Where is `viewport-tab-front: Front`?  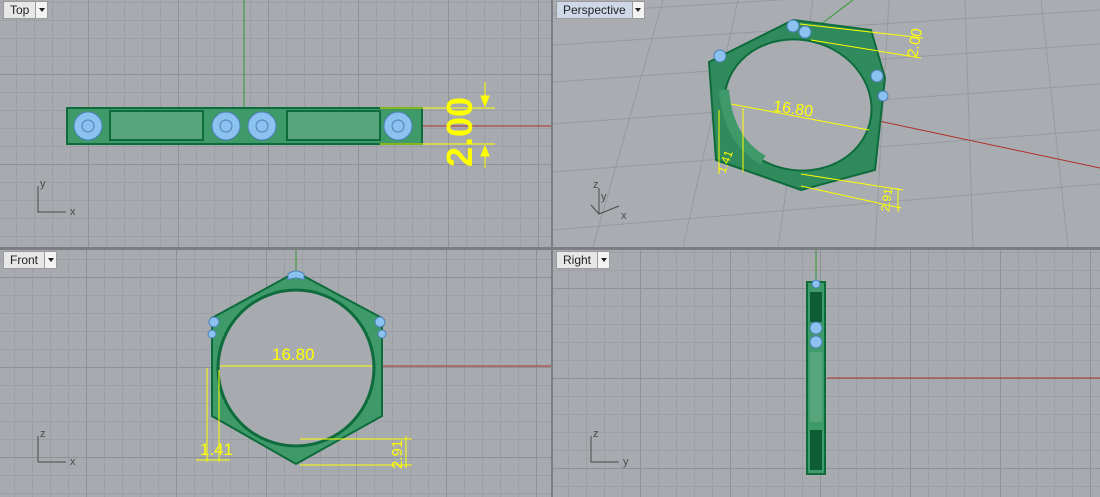
viewport-tab-front: Front is located at coordinates (30, 260).